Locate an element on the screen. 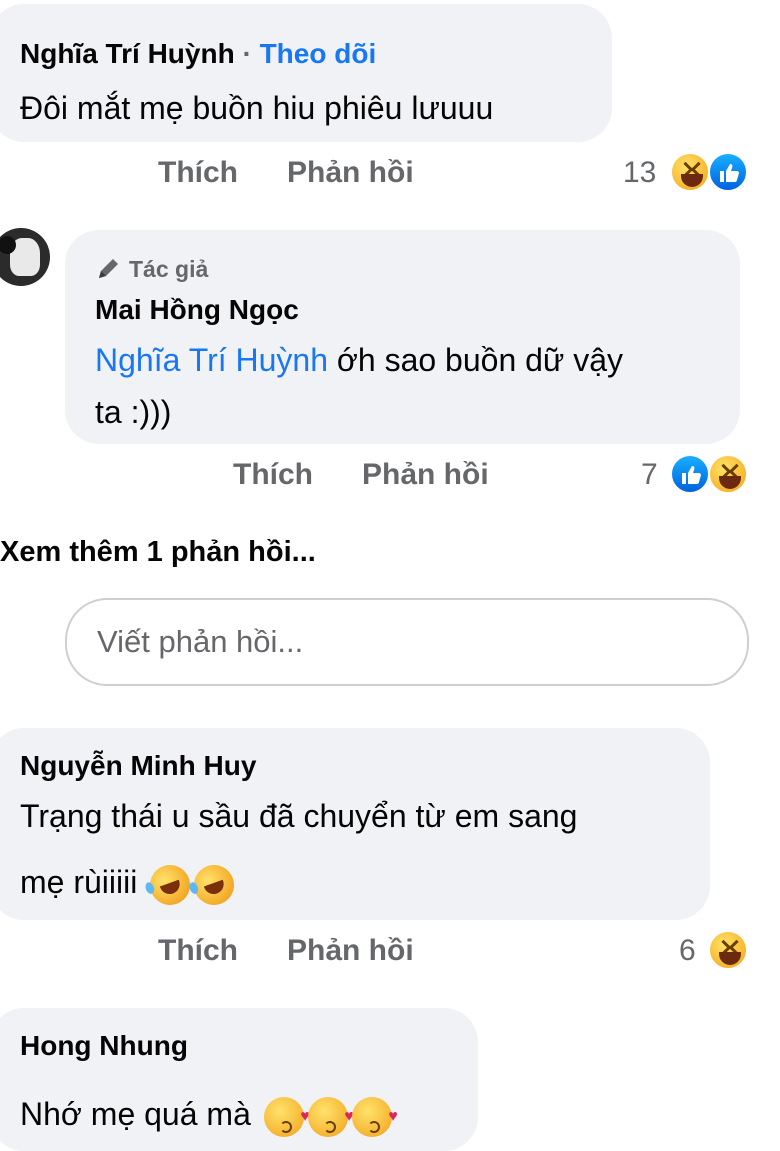 The height and width of the screenshot is (1151, 780). author-name: Mai Hồng Ngọc is located at coordinates (197, 310).